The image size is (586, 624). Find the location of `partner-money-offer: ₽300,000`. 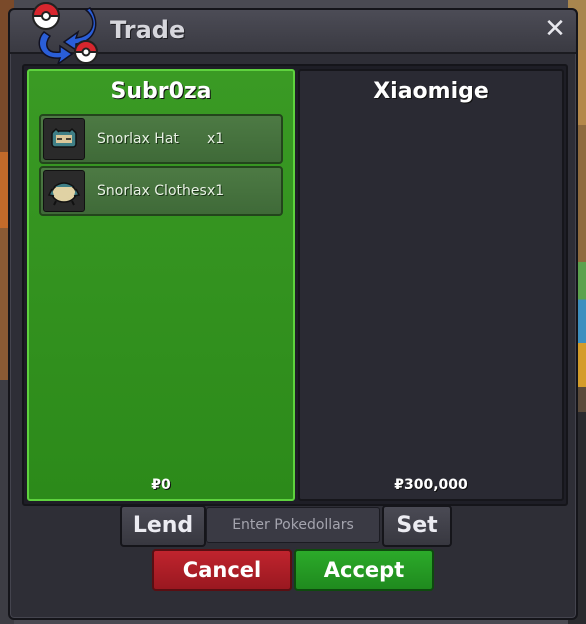

partner-money-offer: ₽300,000 is located at coordinates (431, 485).